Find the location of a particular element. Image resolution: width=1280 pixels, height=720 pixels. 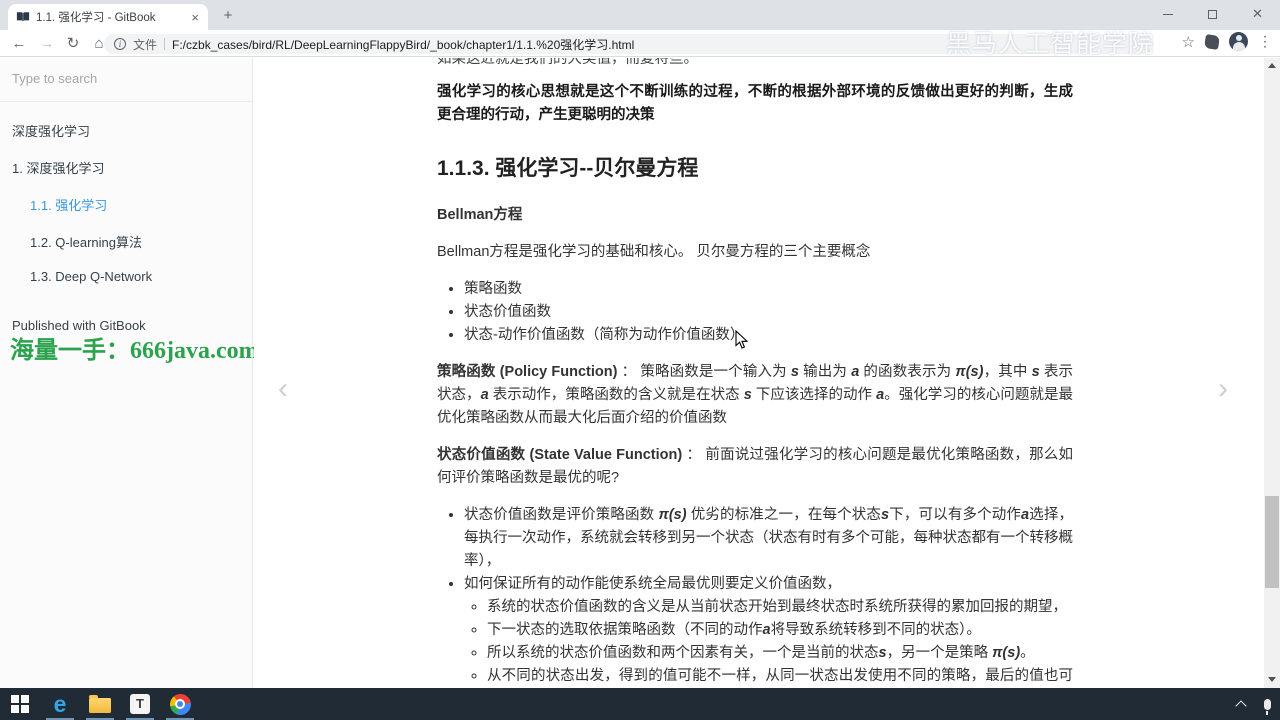

browser-tab: 1.1. 强化学习 - GitBook × is located at coordinates (108, 17).